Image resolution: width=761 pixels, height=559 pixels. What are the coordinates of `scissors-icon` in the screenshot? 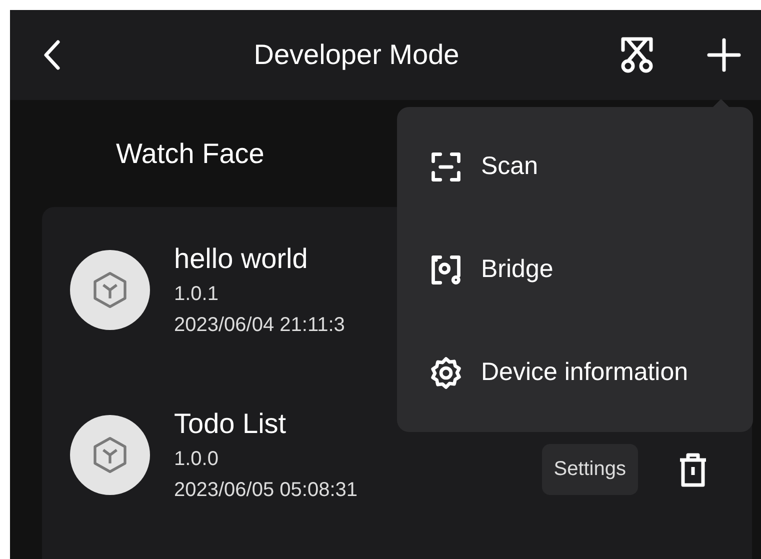 It's located at (637, 55).